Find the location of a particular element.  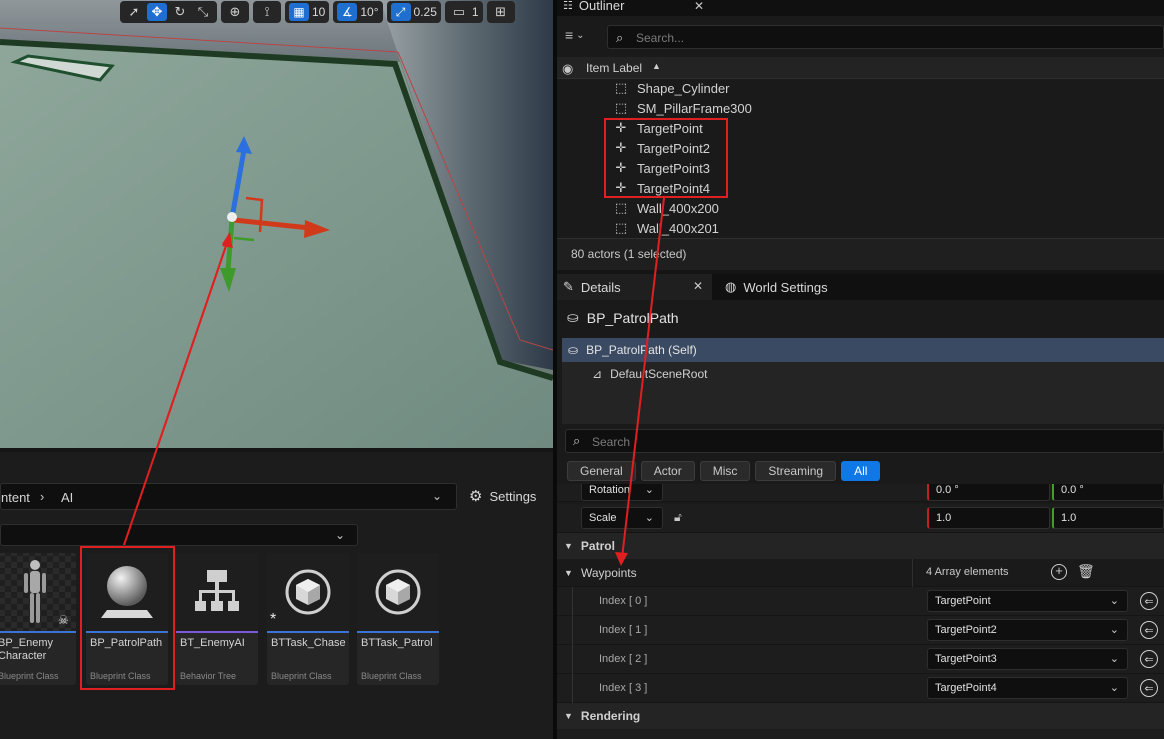

waypoint-3-dropdown: TargetPoint4 ⌄ is located at coordinates (1027, 688).